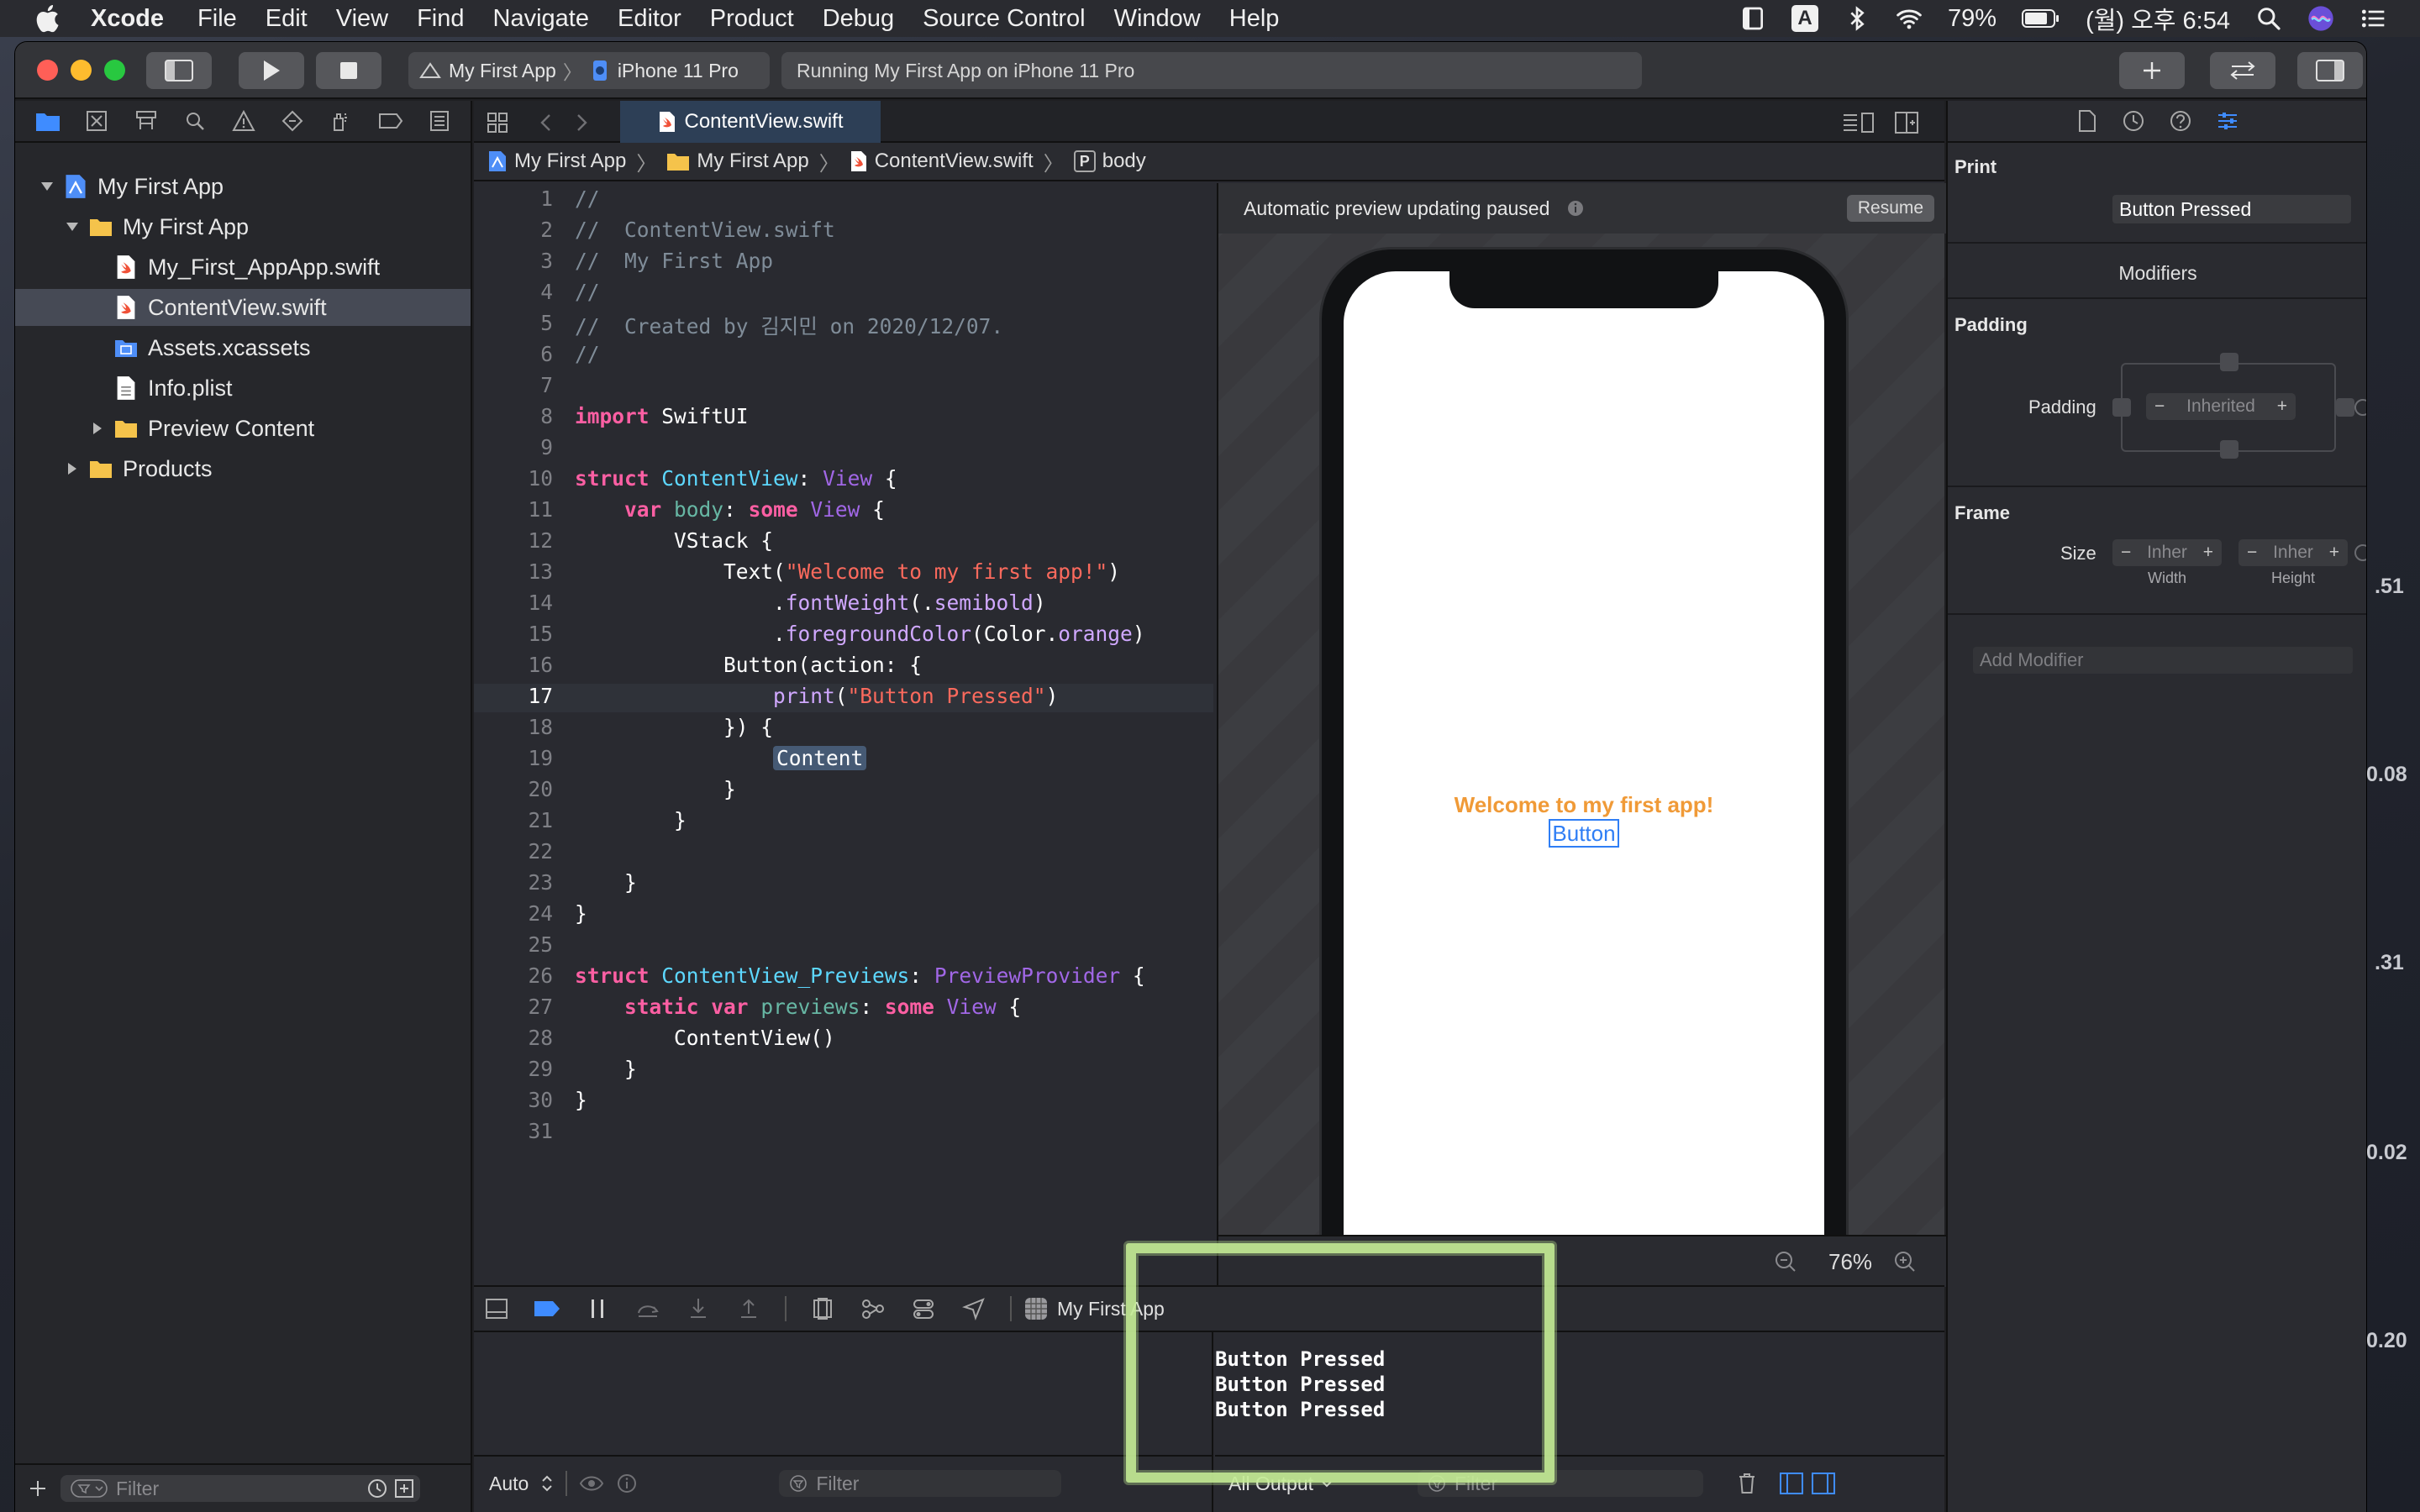 The image size is (2420, 1512). Describe the element at coordinates (843, 946) in the screenshot. I see `code-line: 25` at that location.